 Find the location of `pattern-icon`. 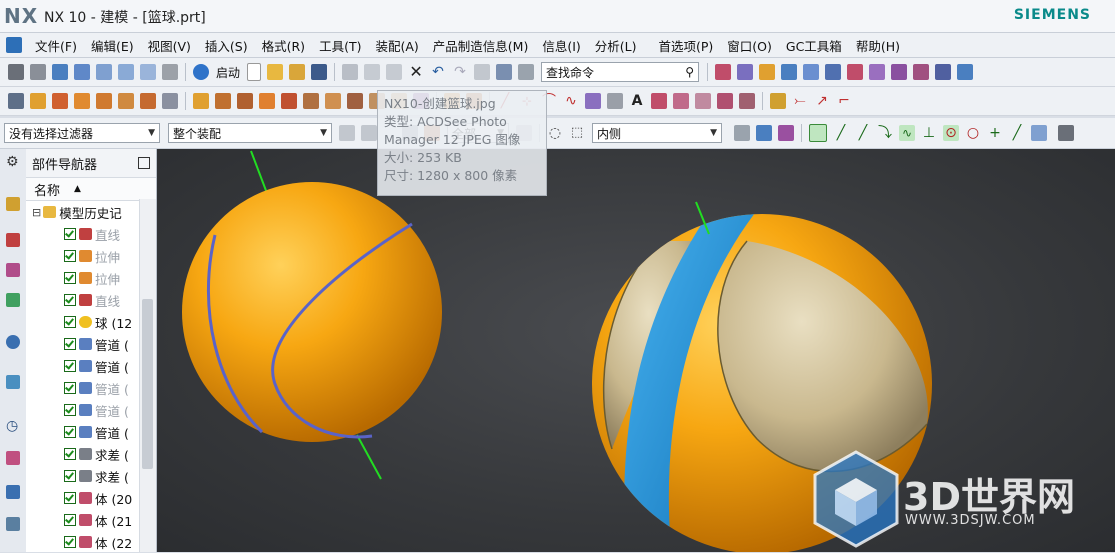

pattern-icon is located at coordinates (855, 72).